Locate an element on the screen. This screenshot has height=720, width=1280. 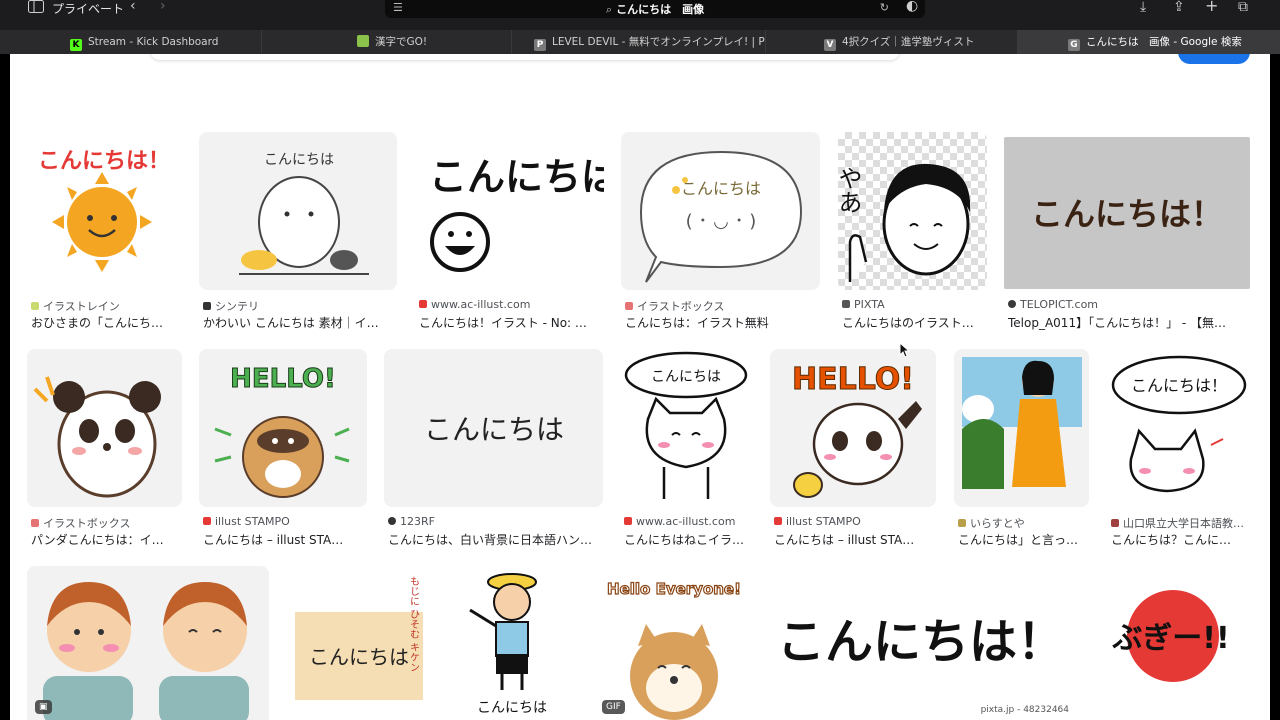
result-thumbnail: やあ is located at coordinates (912, 211).